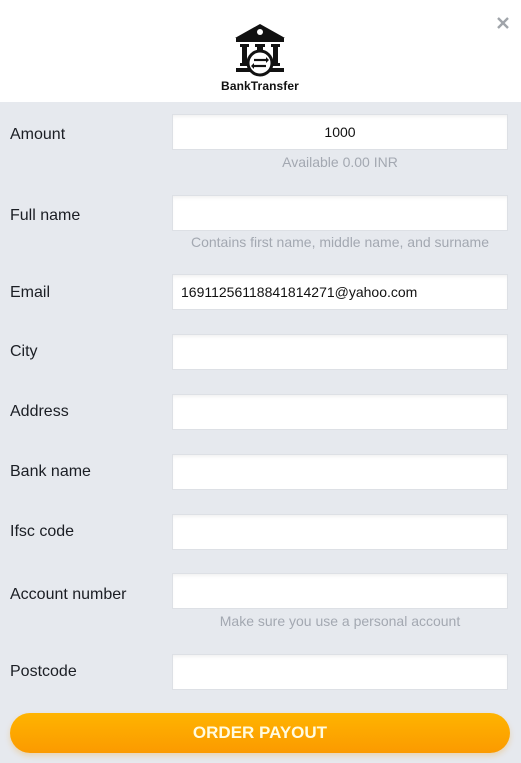 This screenshot has height=763, width=521. I want to click on email-input: 16911256118841814271@yahoo.com, so click(340, 292).